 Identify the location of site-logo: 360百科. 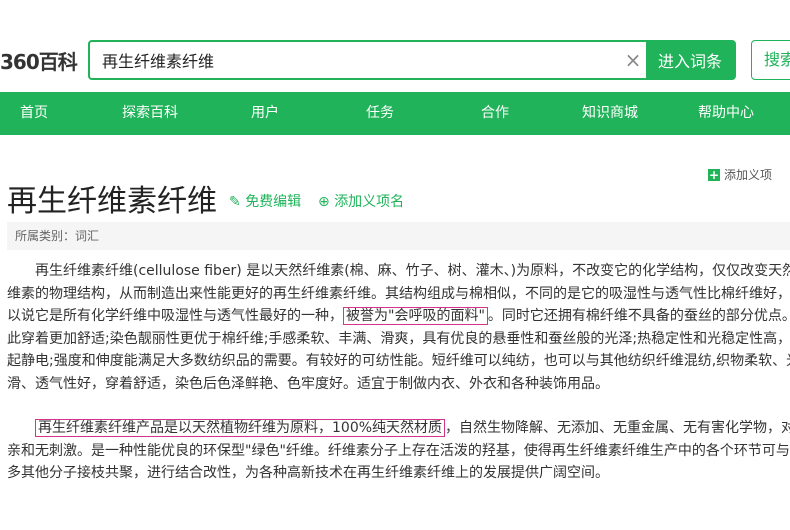
(39, 60).